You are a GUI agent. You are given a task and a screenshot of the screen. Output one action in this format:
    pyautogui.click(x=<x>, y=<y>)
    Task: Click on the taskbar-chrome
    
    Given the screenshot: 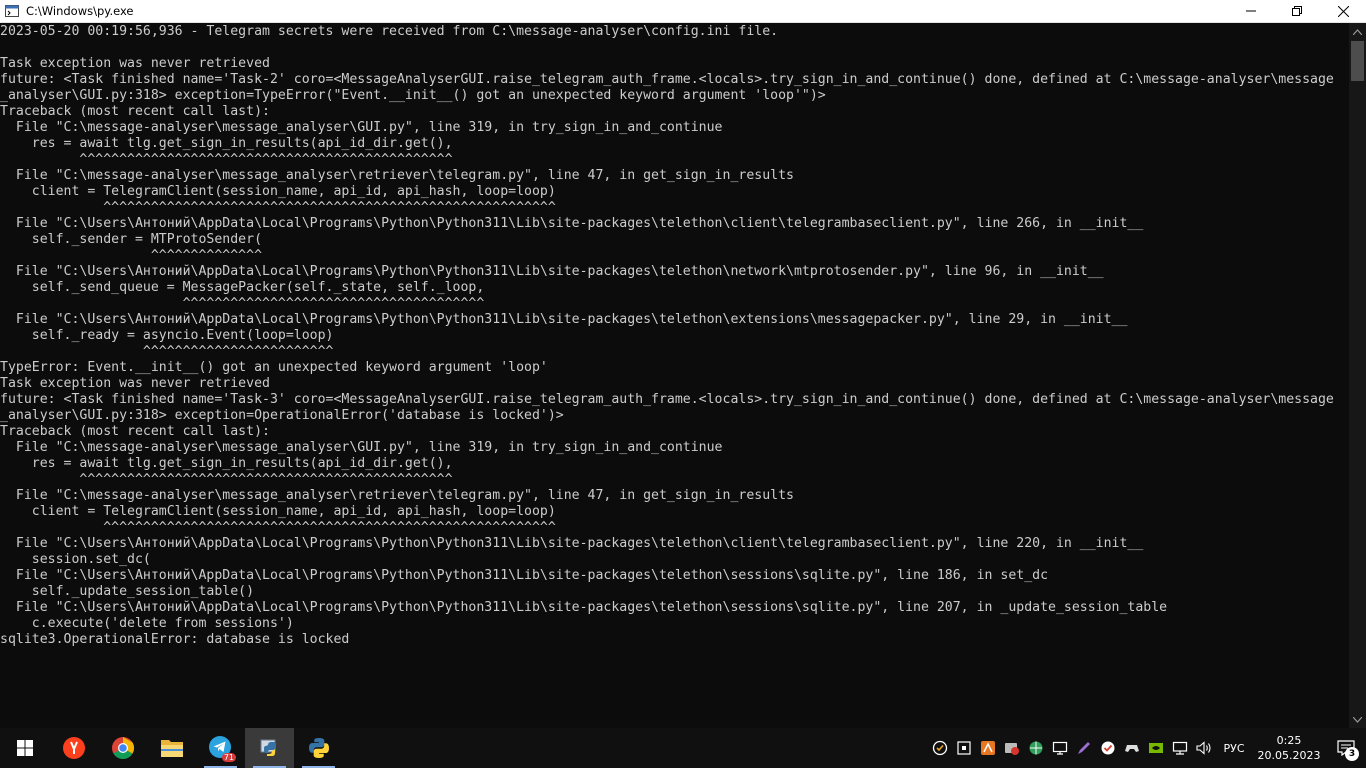 What is the action you would take?
    pyautogui.click(x=122, y=748)
    